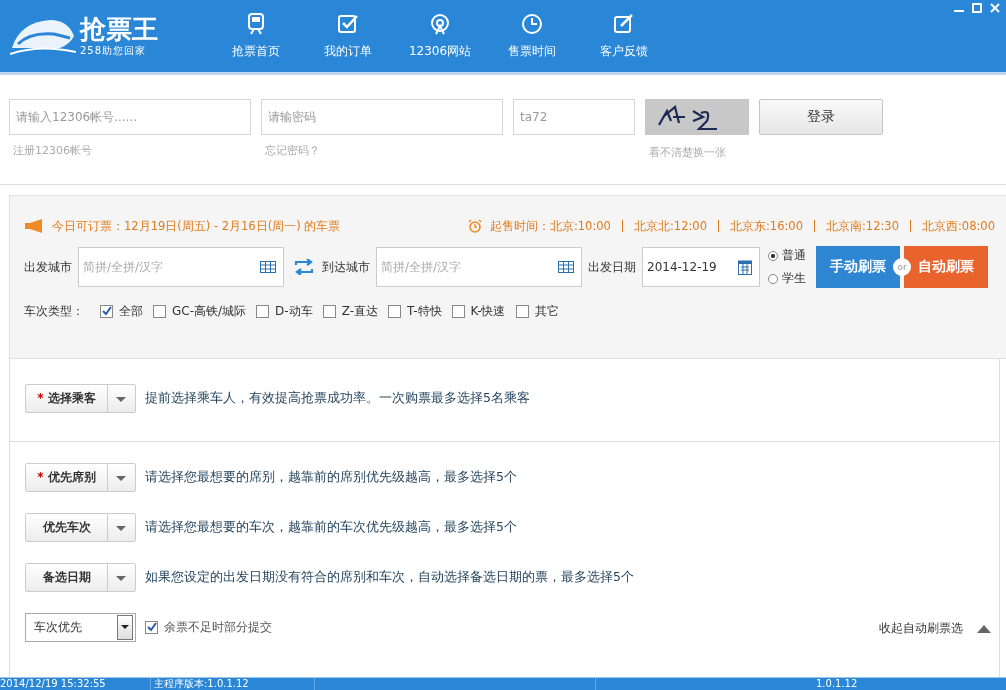 Image resolution: width=1006 pixels, height=690 pixels. I want to click on globe-icon, so click(440, 23).